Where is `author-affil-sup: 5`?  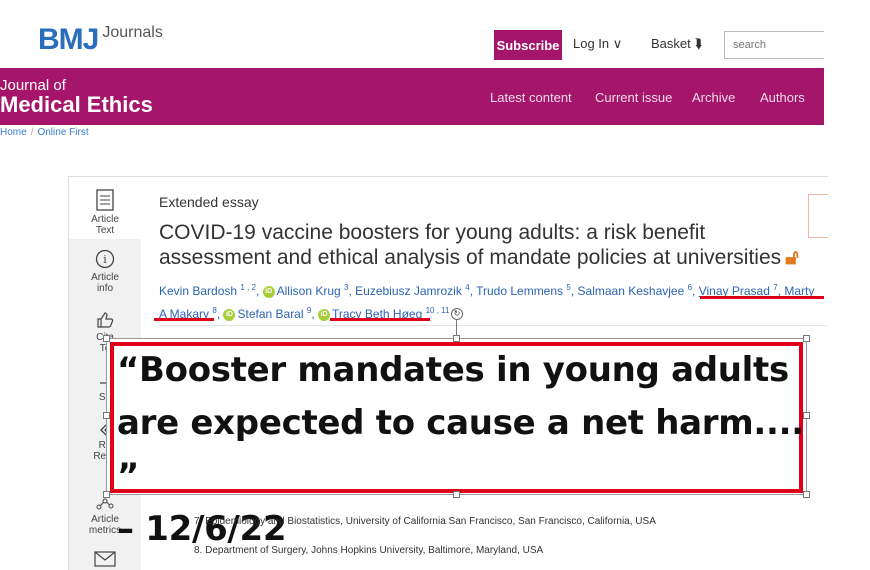 author-affil-sup: 5 is located at coordinates (568, 287).